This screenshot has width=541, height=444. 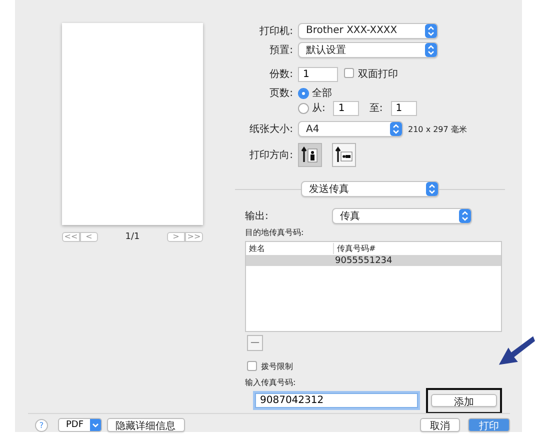 I want to click on printer-select: Brother XXX-XXXX, so click(x=368, y=30).